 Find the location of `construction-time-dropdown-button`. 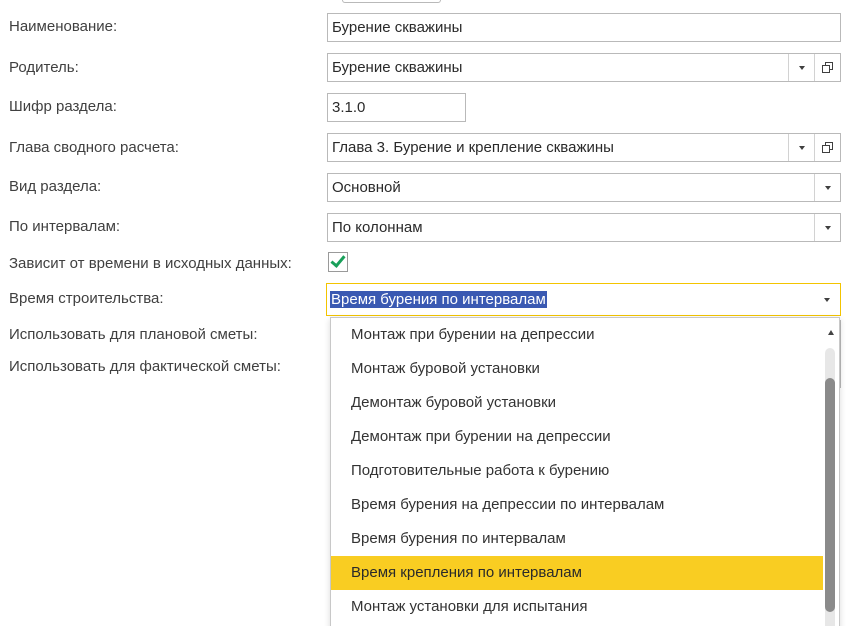

construction-time-dropdown-button is located at coordinates (827, 299).